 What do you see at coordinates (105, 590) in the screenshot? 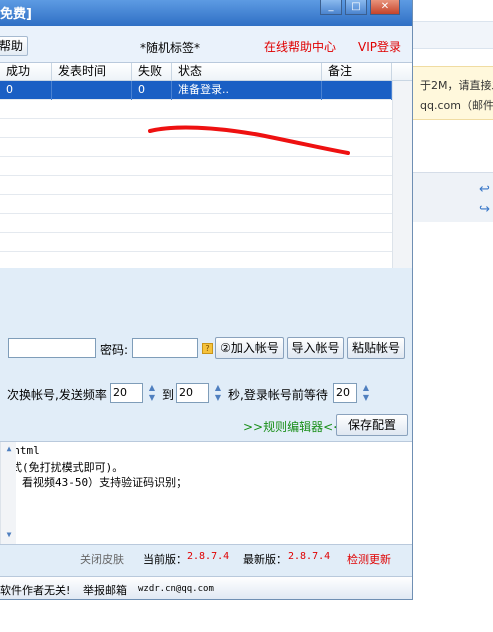
I see `report-email-label: 举报邮箱` at bounding box center [105, 590].